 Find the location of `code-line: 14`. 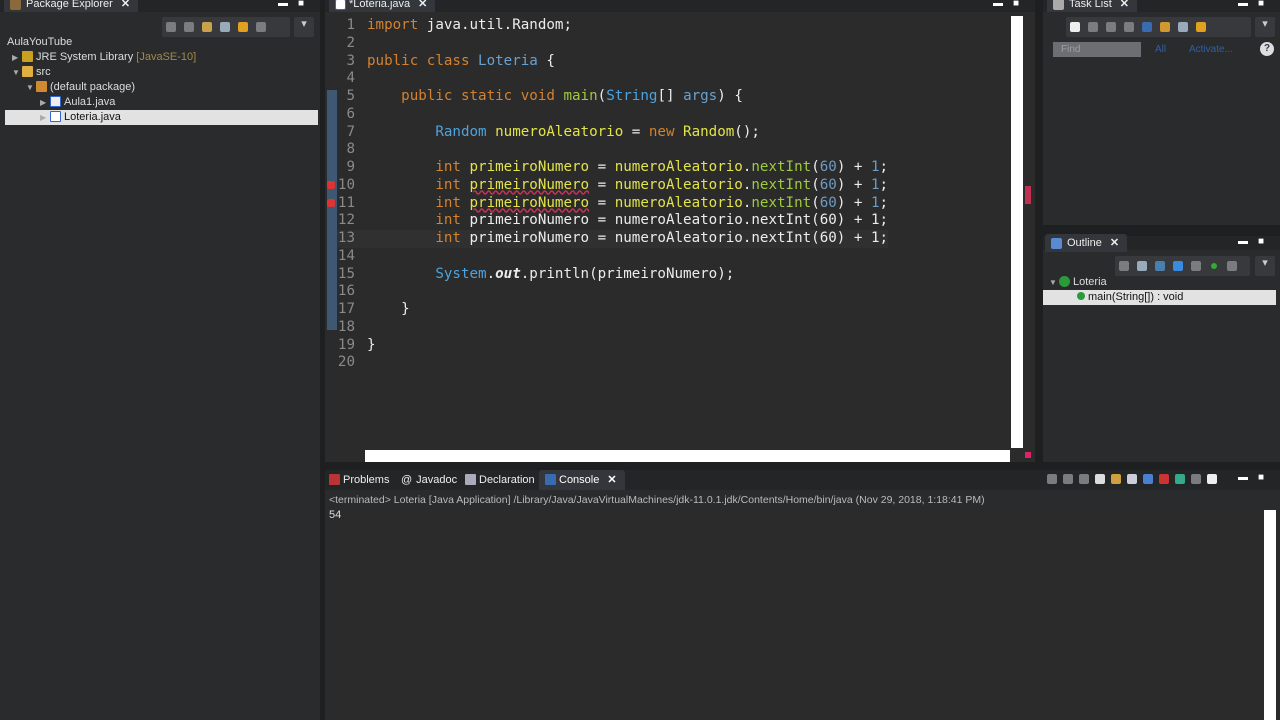

code-line: 14 is located at coordinates (612, 257).